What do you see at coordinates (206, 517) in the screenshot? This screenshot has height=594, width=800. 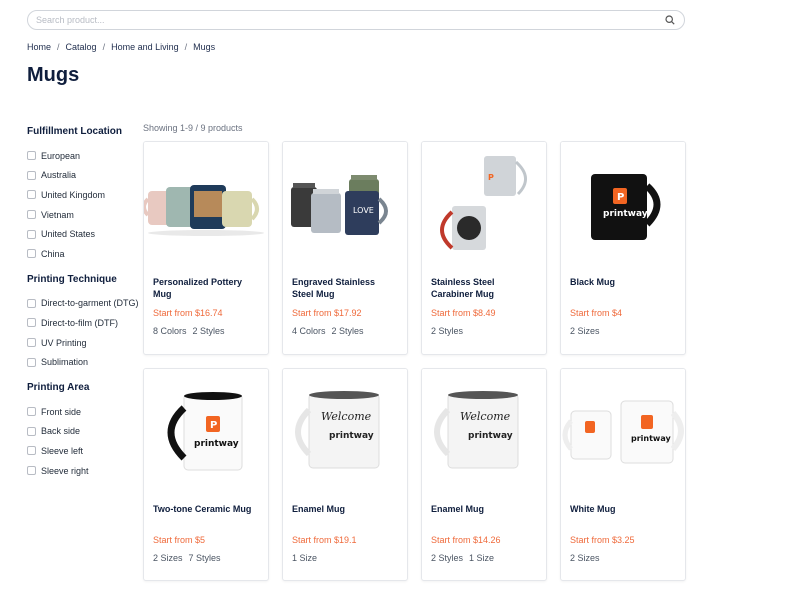 I see `product-name: Two-tone Ceramic Mug` at bounding box center [206, 517].